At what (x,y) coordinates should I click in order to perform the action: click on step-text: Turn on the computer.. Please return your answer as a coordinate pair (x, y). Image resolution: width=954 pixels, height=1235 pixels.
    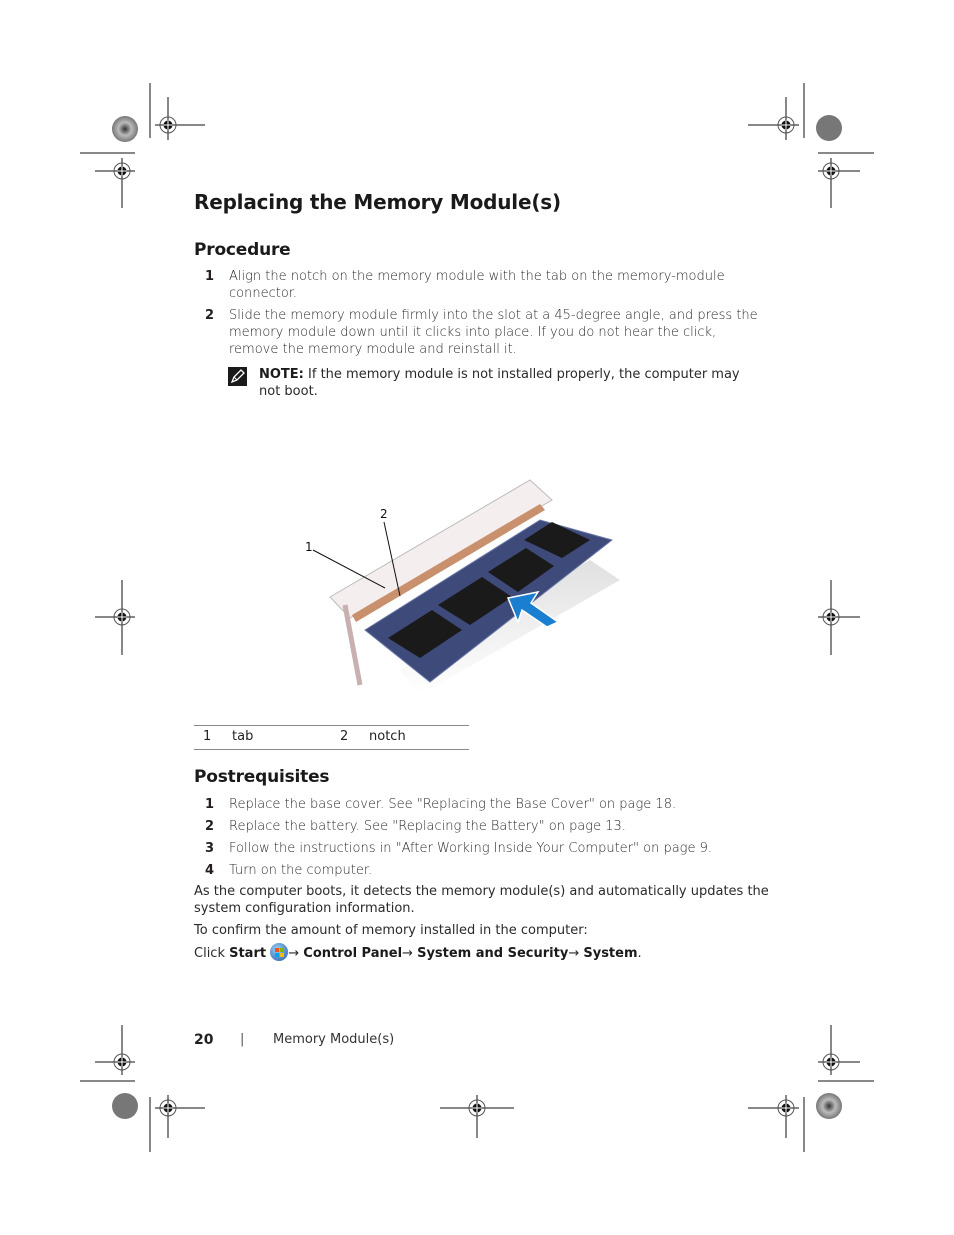
    Looking at the image, I should click on (301, 870).